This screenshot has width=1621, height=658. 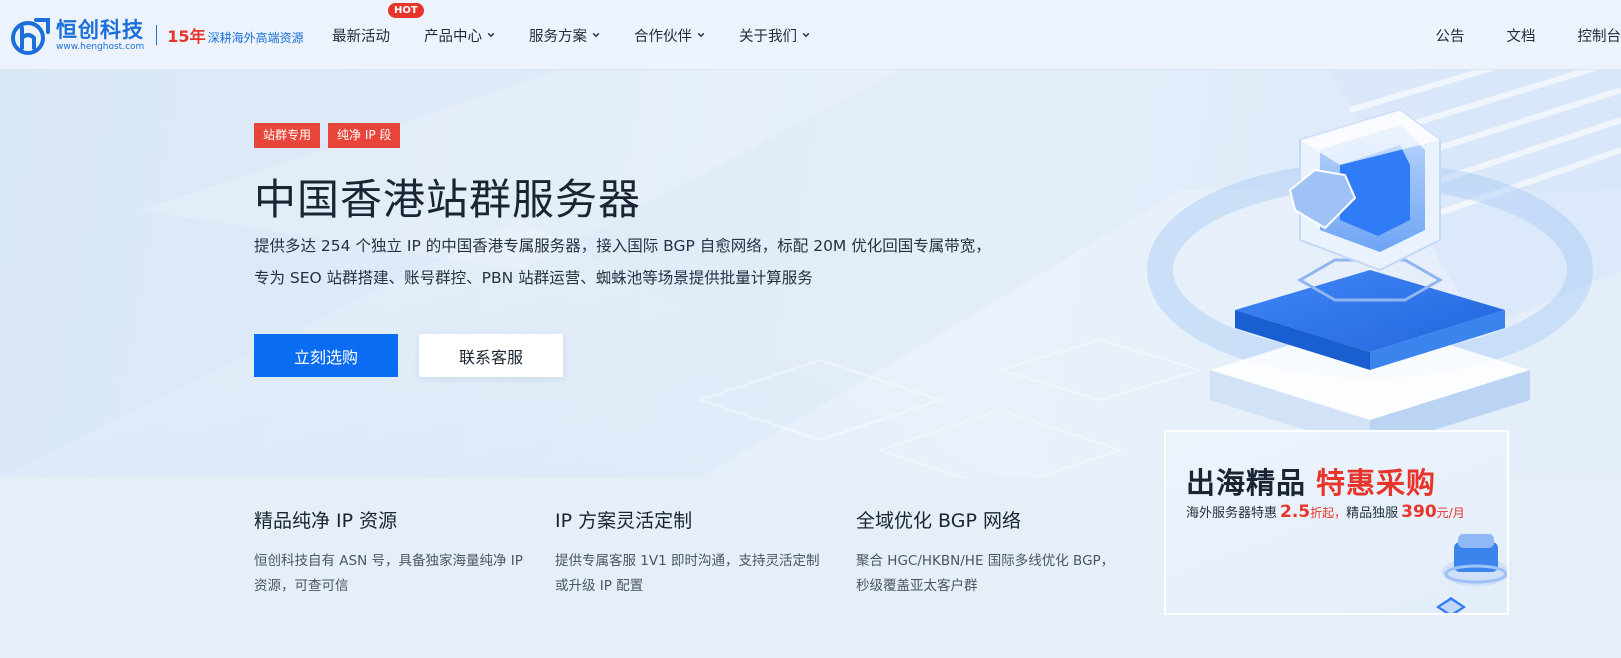 What do you see at coordinates (1450, 35) in the screenshot?
I see `nav-announcements: 公告` at bounding box center [1450, 35].